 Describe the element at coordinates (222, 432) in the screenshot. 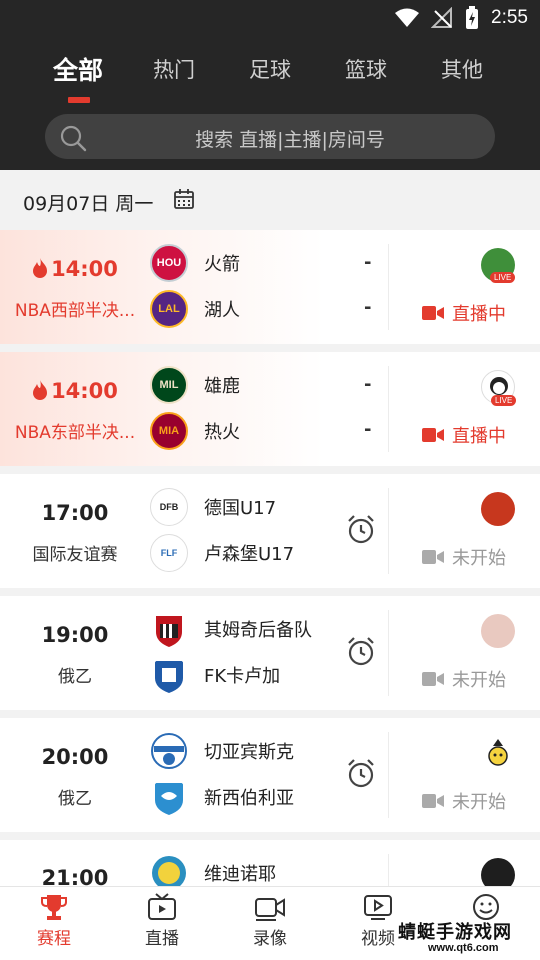

I see `team-name: 热火` at that location.